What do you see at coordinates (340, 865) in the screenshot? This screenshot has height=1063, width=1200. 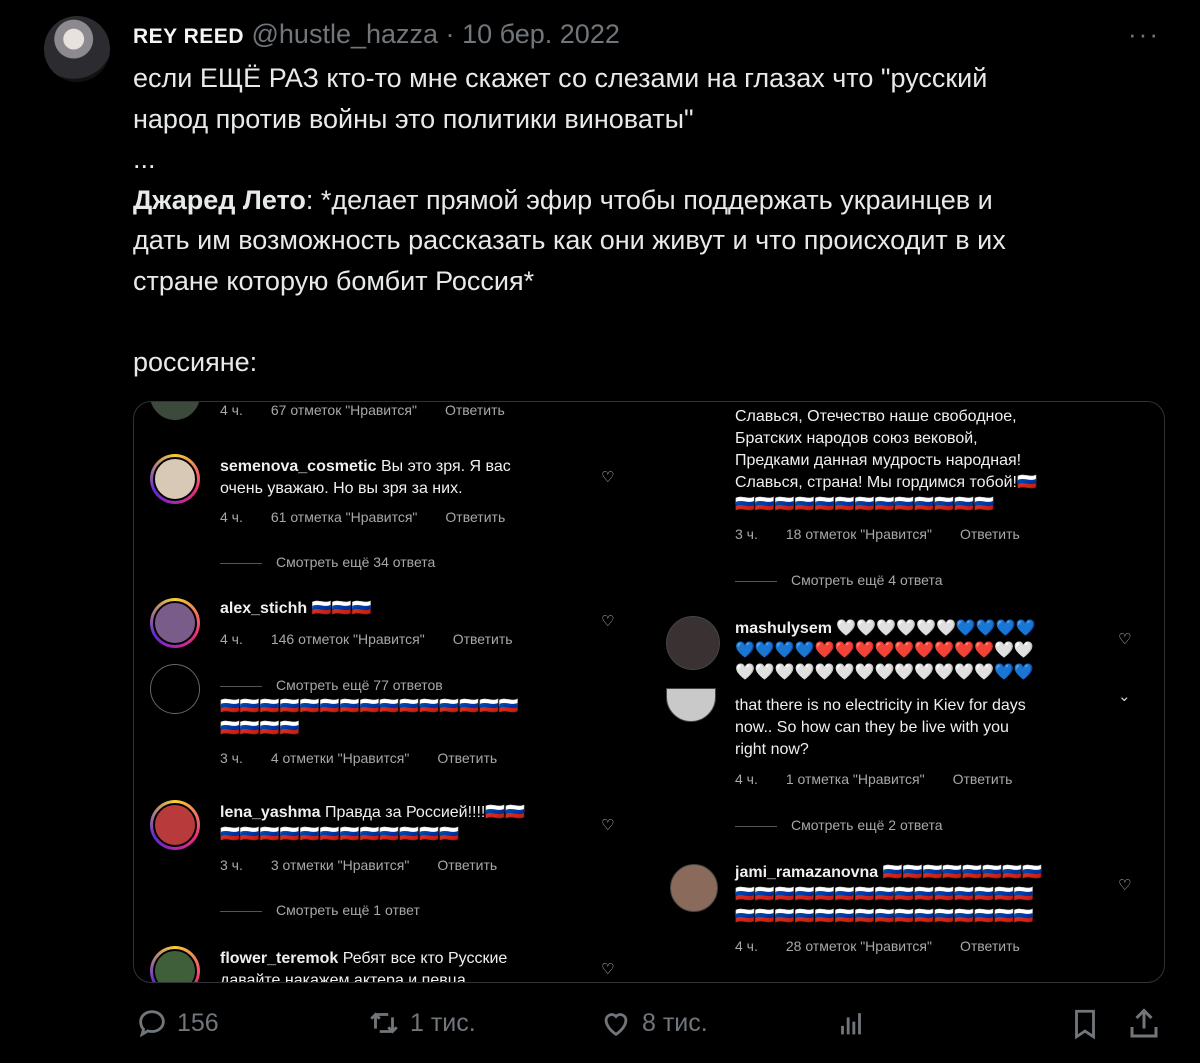 I see `comment-likes: 3 отметки "Нравится"` at bounding box center [340, 865].